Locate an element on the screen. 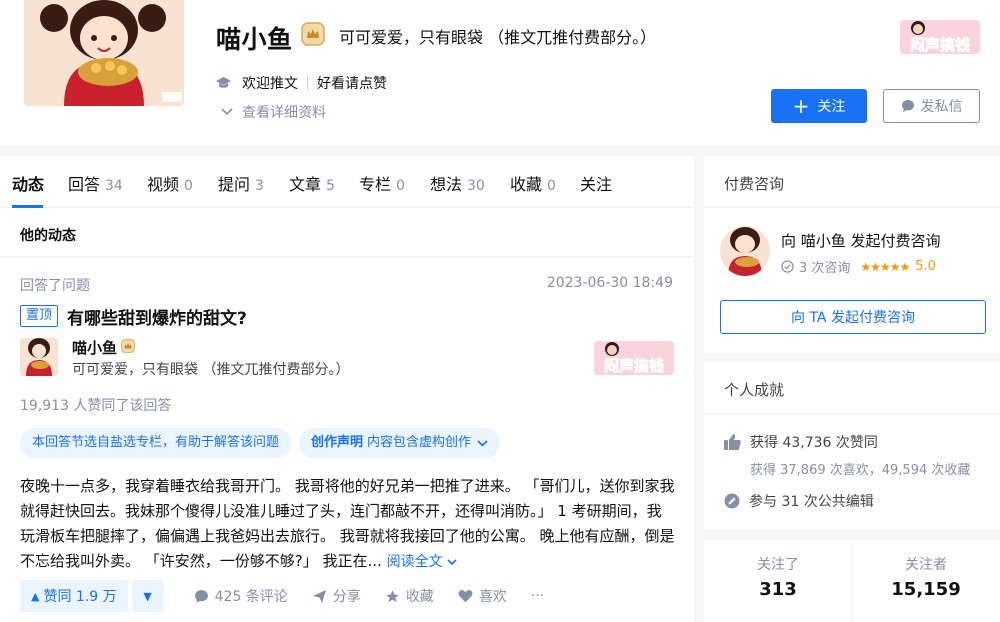 This screenshot has width=1000, height=622. rating-score: 5.0 is located at coordinates (925, 266).